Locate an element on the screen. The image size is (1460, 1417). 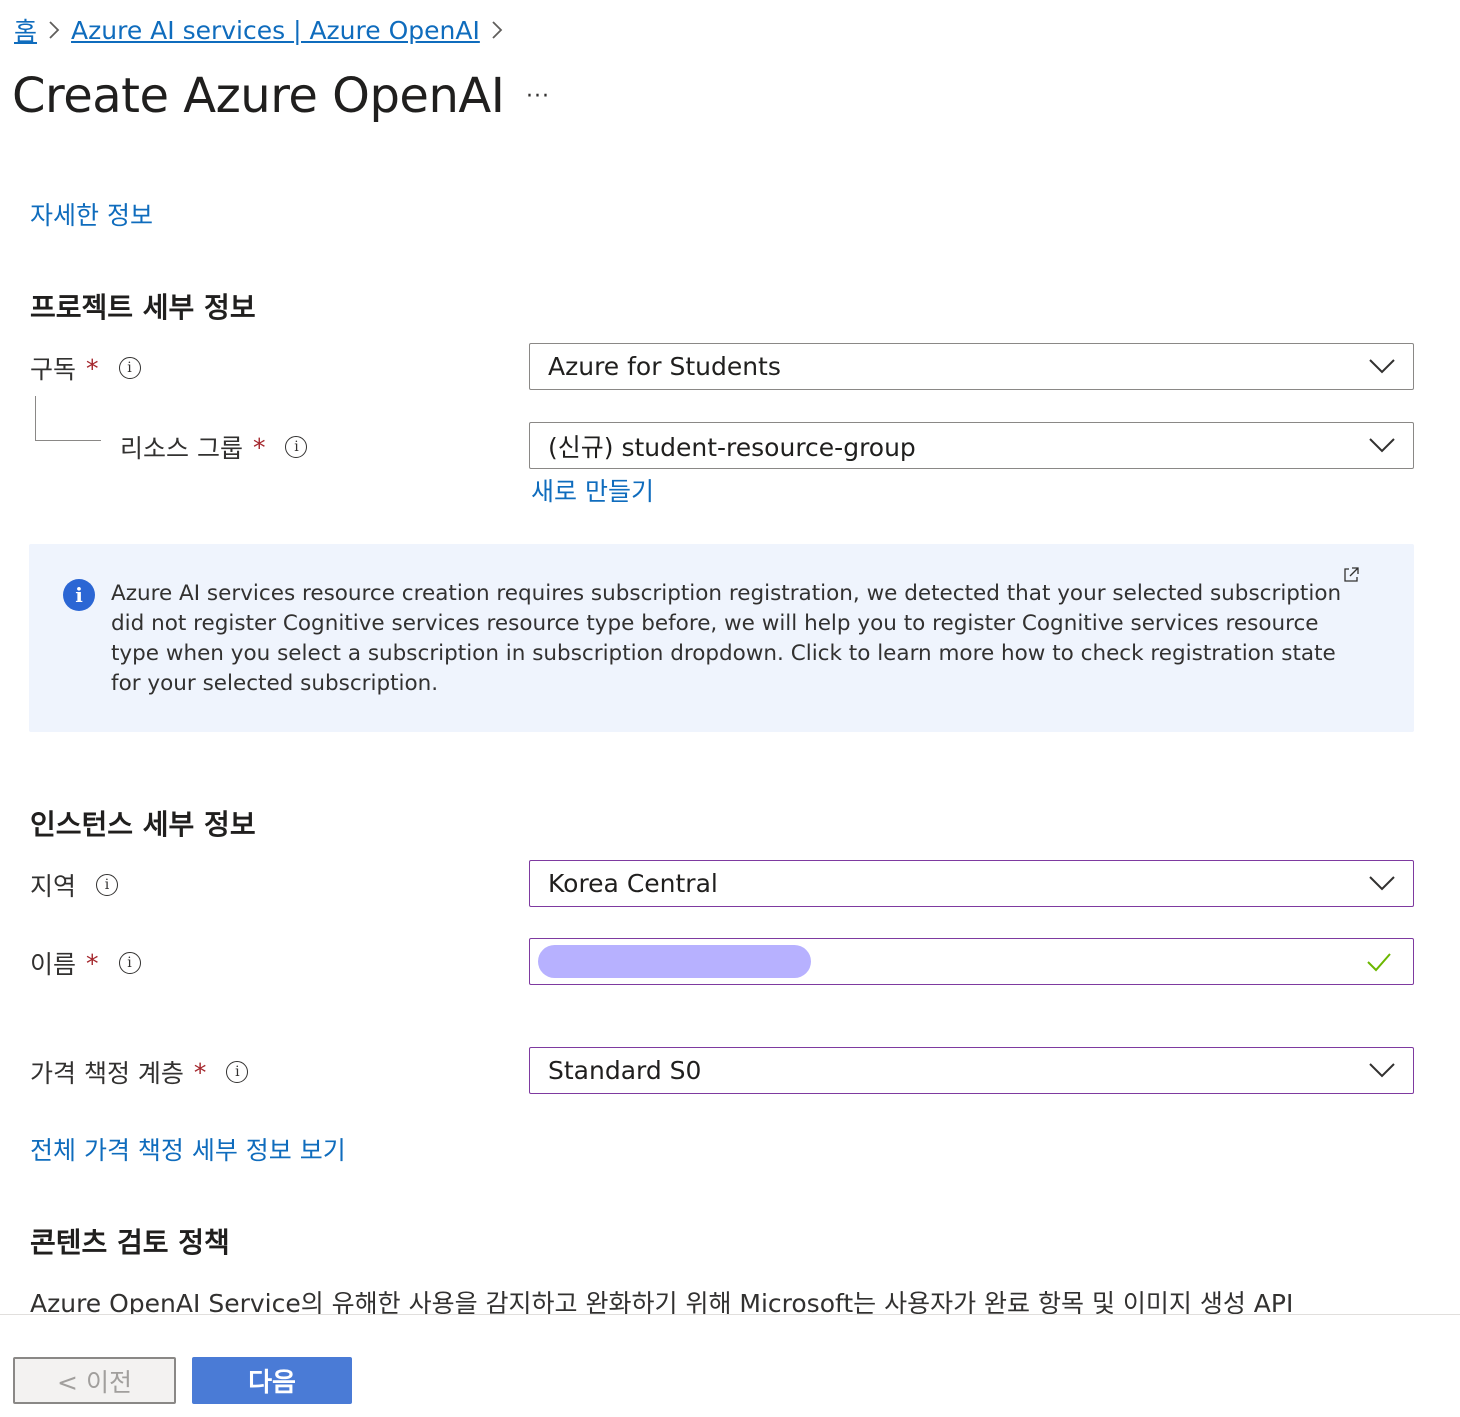
pricing-tier-selected-value: Standard S0 is located at coordinates (625, 1070).